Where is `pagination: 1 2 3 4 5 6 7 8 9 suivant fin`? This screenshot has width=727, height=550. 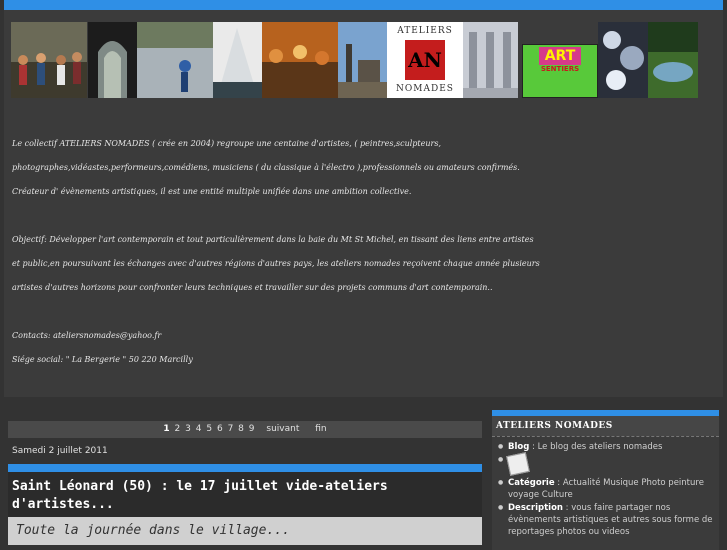 pagination: 1 2 3 4 5 6 7 8 9 suivant fin is located at coordinates (245, 429).